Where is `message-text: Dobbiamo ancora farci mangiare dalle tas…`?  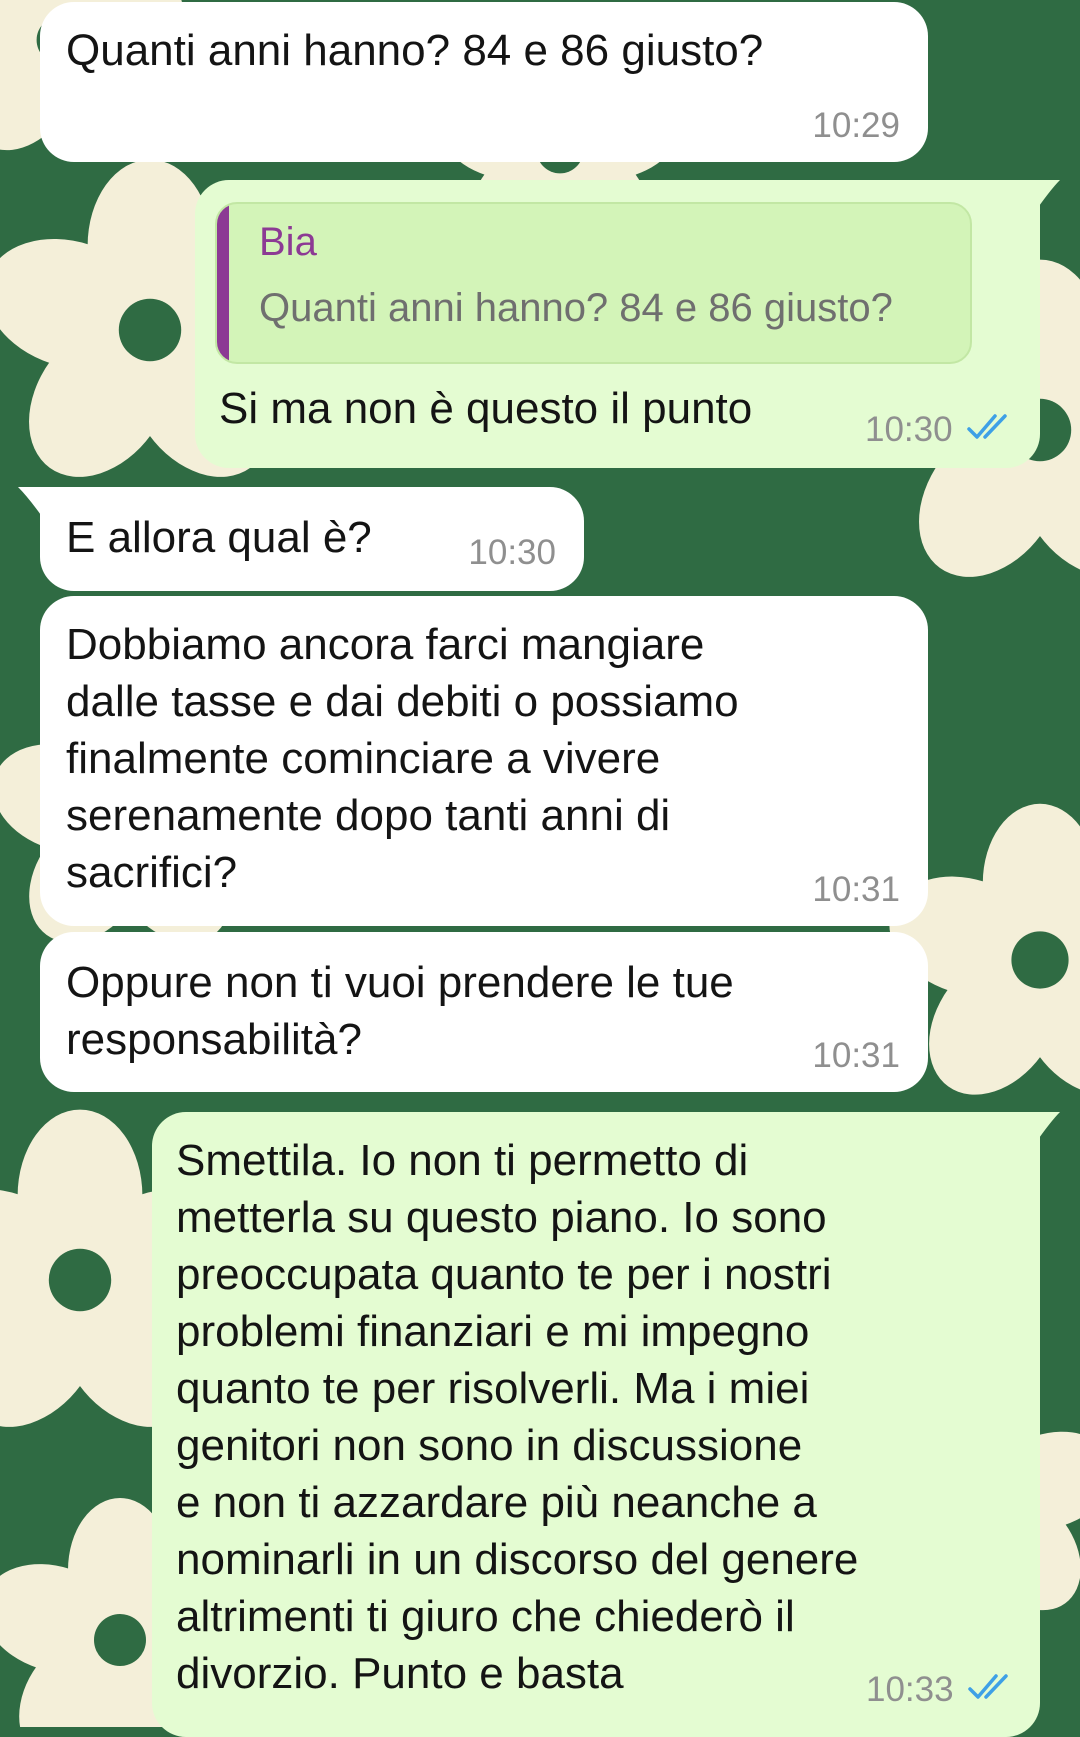
message-text: Dobbiamo ancora farci mangiare dalle tas… is located at coordinates (402, 758).